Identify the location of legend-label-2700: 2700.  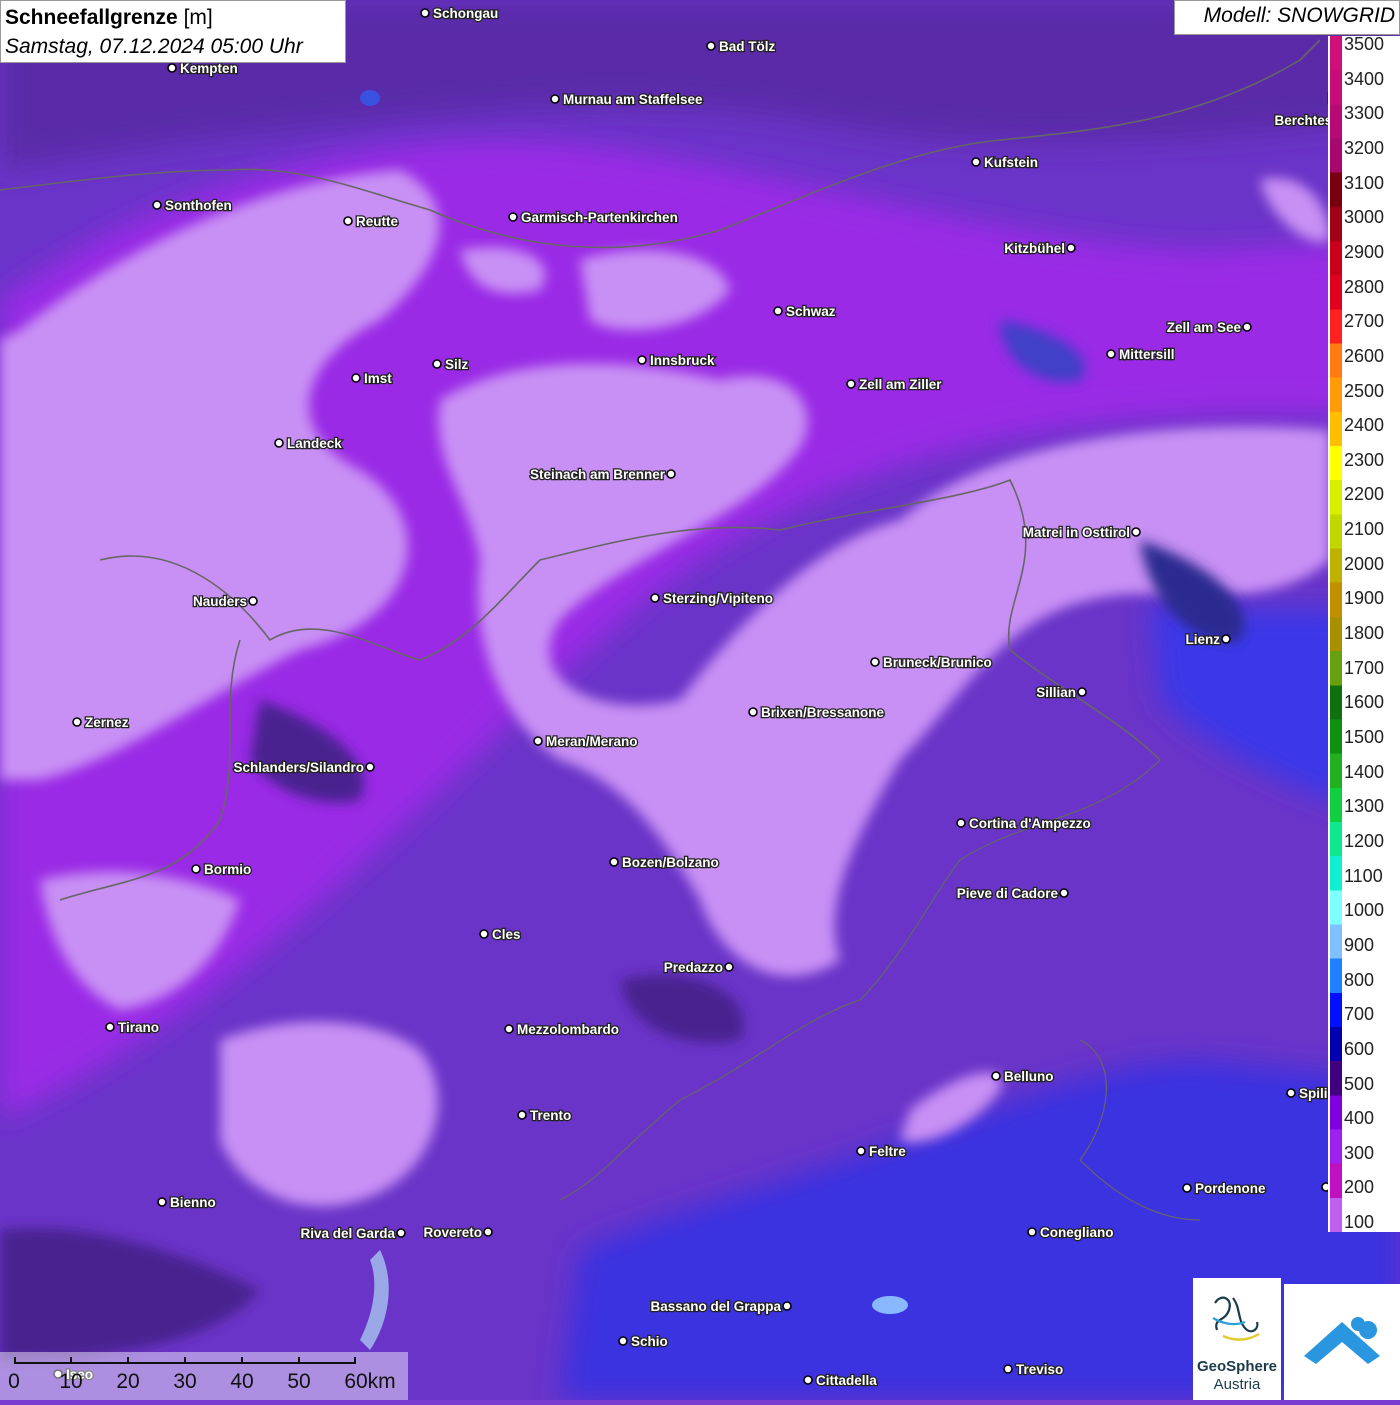
(1364, 321).